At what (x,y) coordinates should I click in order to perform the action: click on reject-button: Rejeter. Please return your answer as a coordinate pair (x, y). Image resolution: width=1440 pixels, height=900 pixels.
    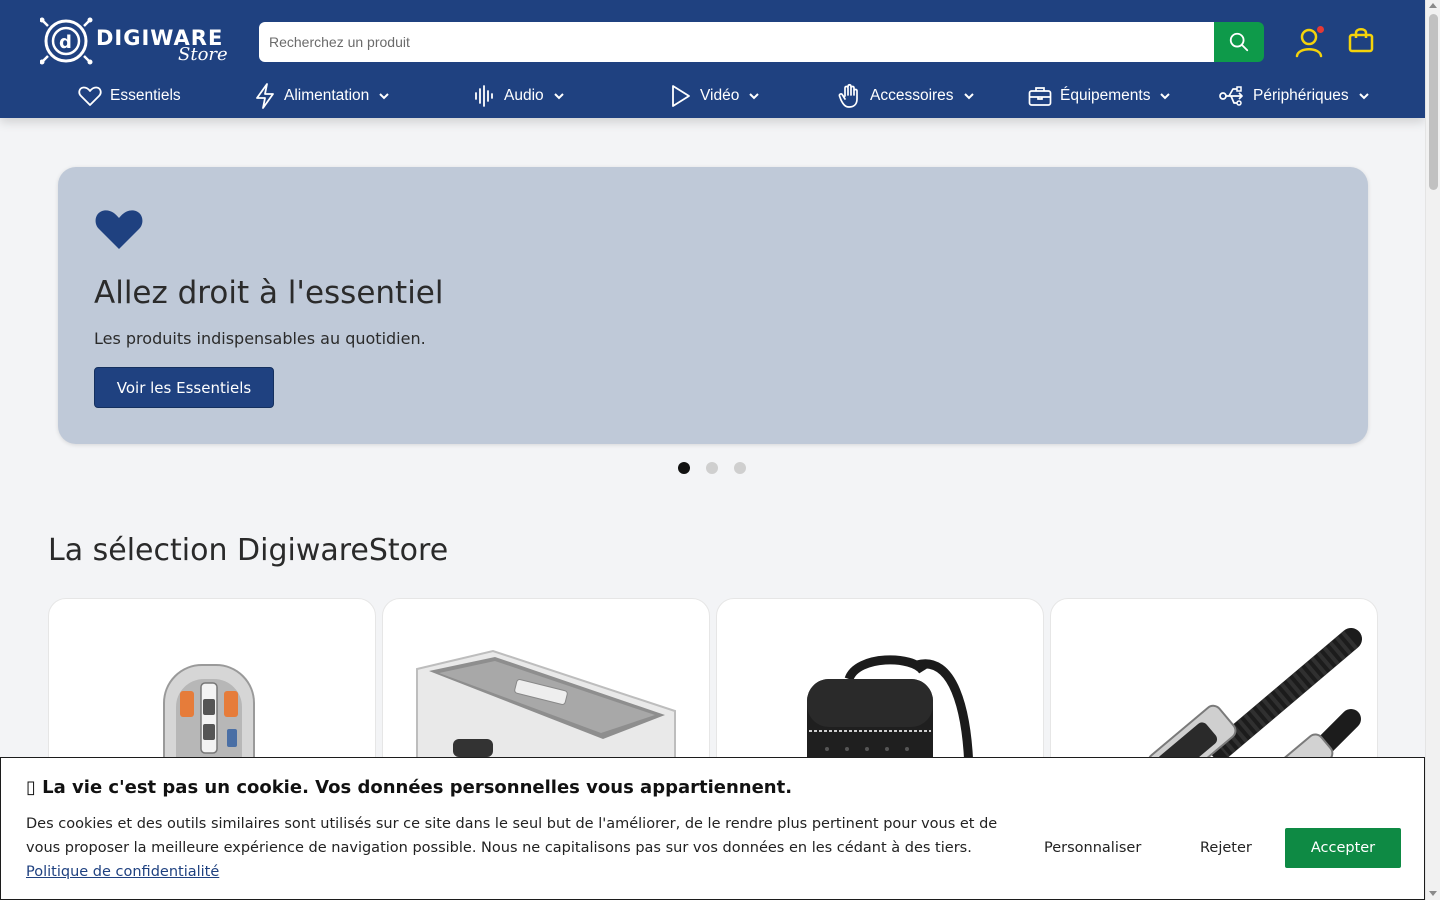
    Looking at the image, I should click on (1226, 848).